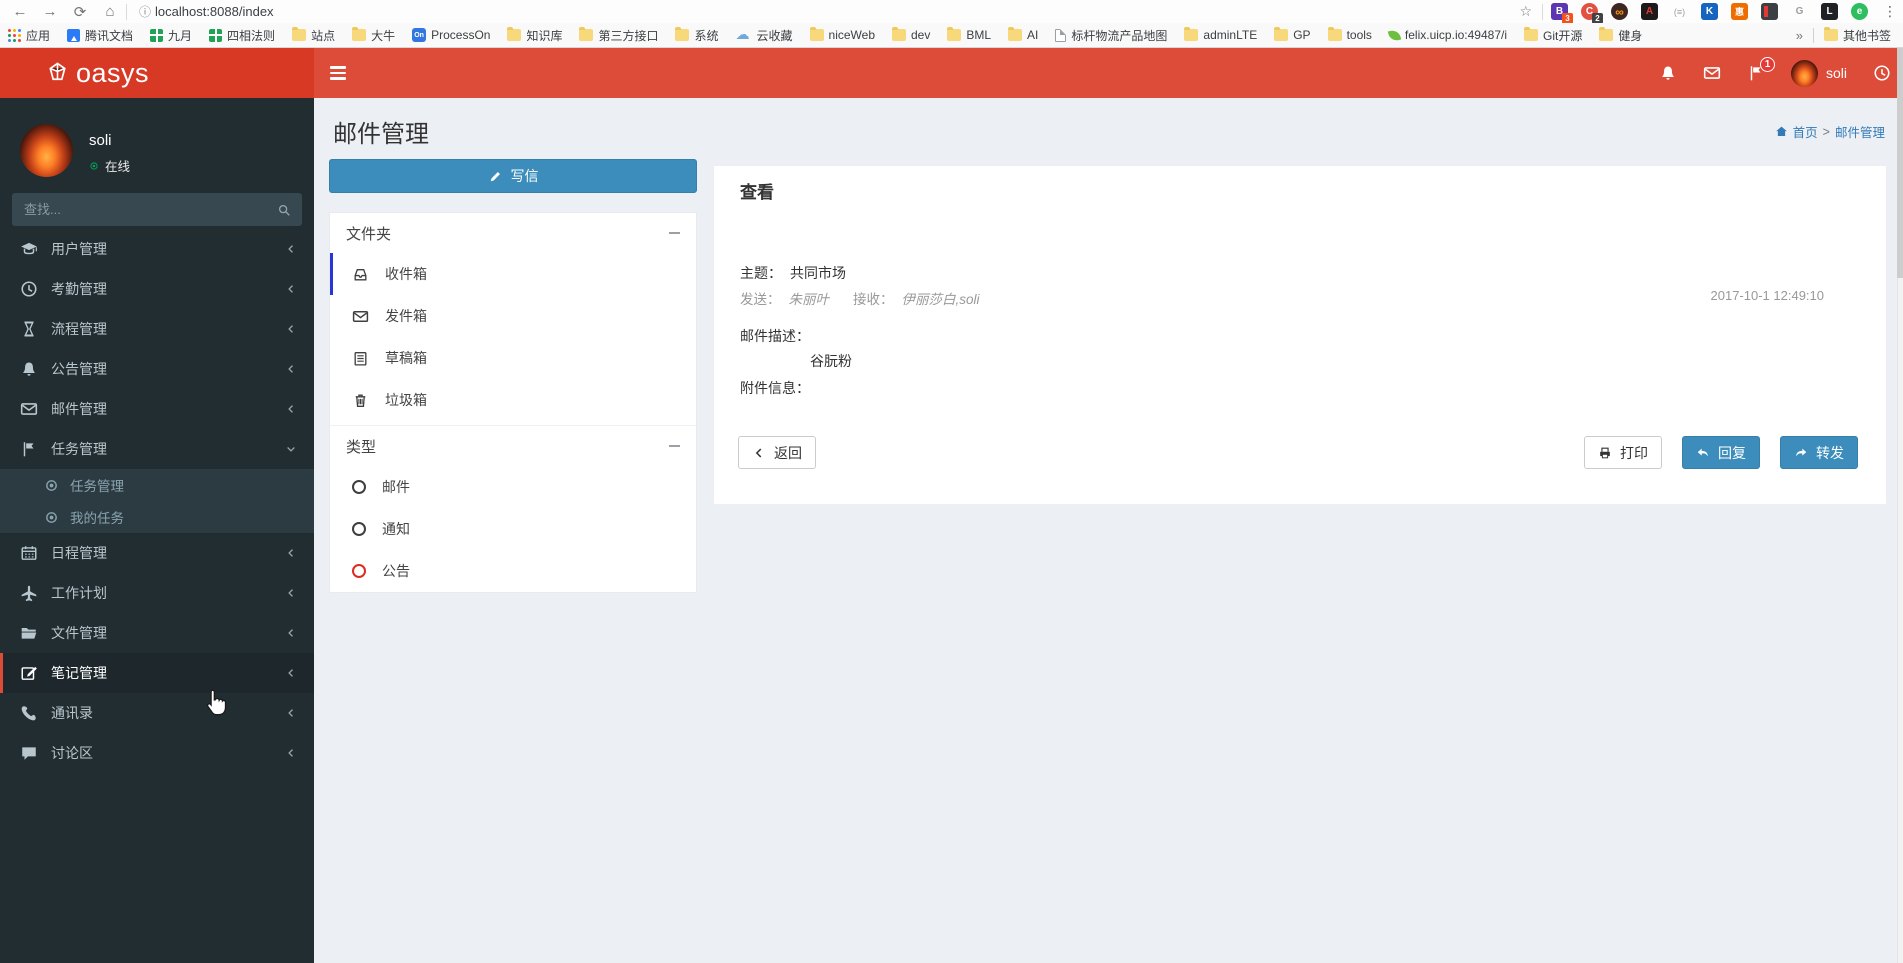 The height and width of the screenshot is (963, 1903). Describe the element at coordinates (513, 274) in the screenshot. I see `folder-inbox: 收件箱` at that location.